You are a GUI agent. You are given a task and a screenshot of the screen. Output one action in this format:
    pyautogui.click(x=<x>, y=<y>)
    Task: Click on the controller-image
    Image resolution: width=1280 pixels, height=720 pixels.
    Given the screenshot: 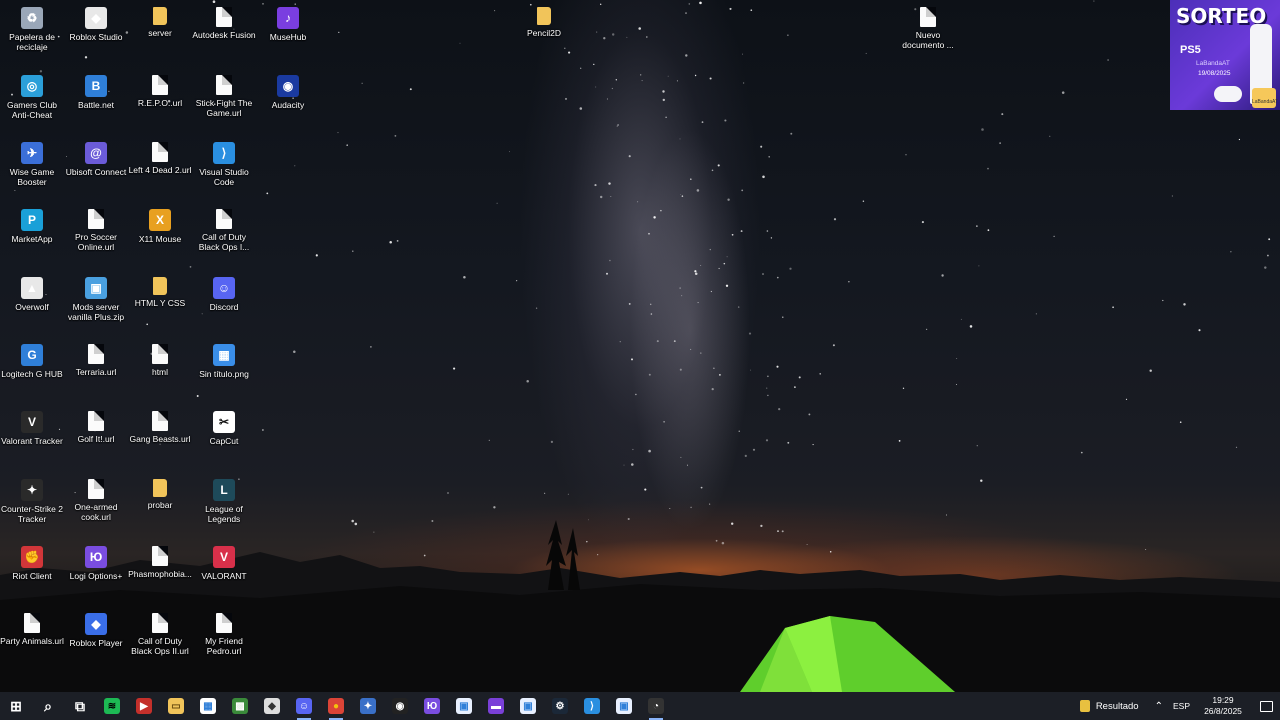 What is the action you would take?
    pyautogui.click(x=1228, y=94)
    